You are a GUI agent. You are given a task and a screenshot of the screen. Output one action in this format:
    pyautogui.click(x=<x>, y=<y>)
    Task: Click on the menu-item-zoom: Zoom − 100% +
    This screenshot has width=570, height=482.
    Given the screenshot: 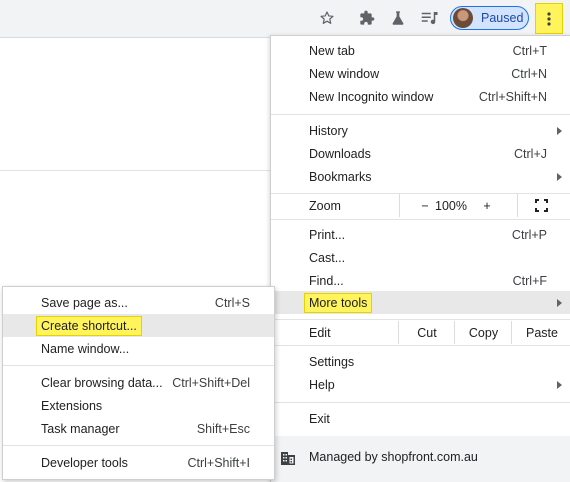 What is the action you would take?
    pyautogui.click(x=420, y=205)
    